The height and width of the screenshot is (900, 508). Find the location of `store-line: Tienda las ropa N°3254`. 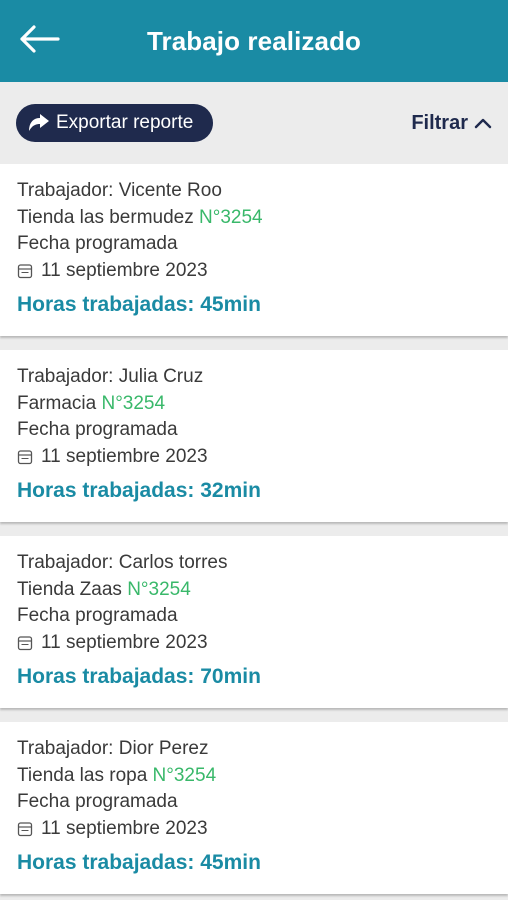

store-line: Tienda las ropa N°3254 is located at coordinates (262, 776).